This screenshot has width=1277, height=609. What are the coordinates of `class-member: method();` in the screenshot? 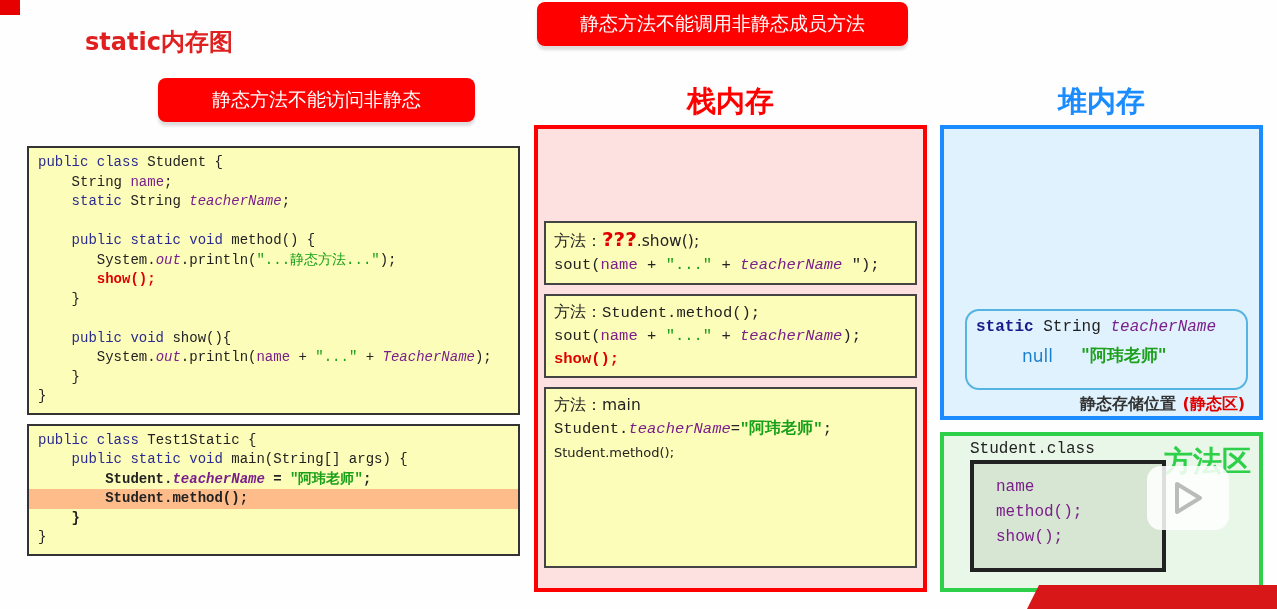 It's located at (1040, 512).